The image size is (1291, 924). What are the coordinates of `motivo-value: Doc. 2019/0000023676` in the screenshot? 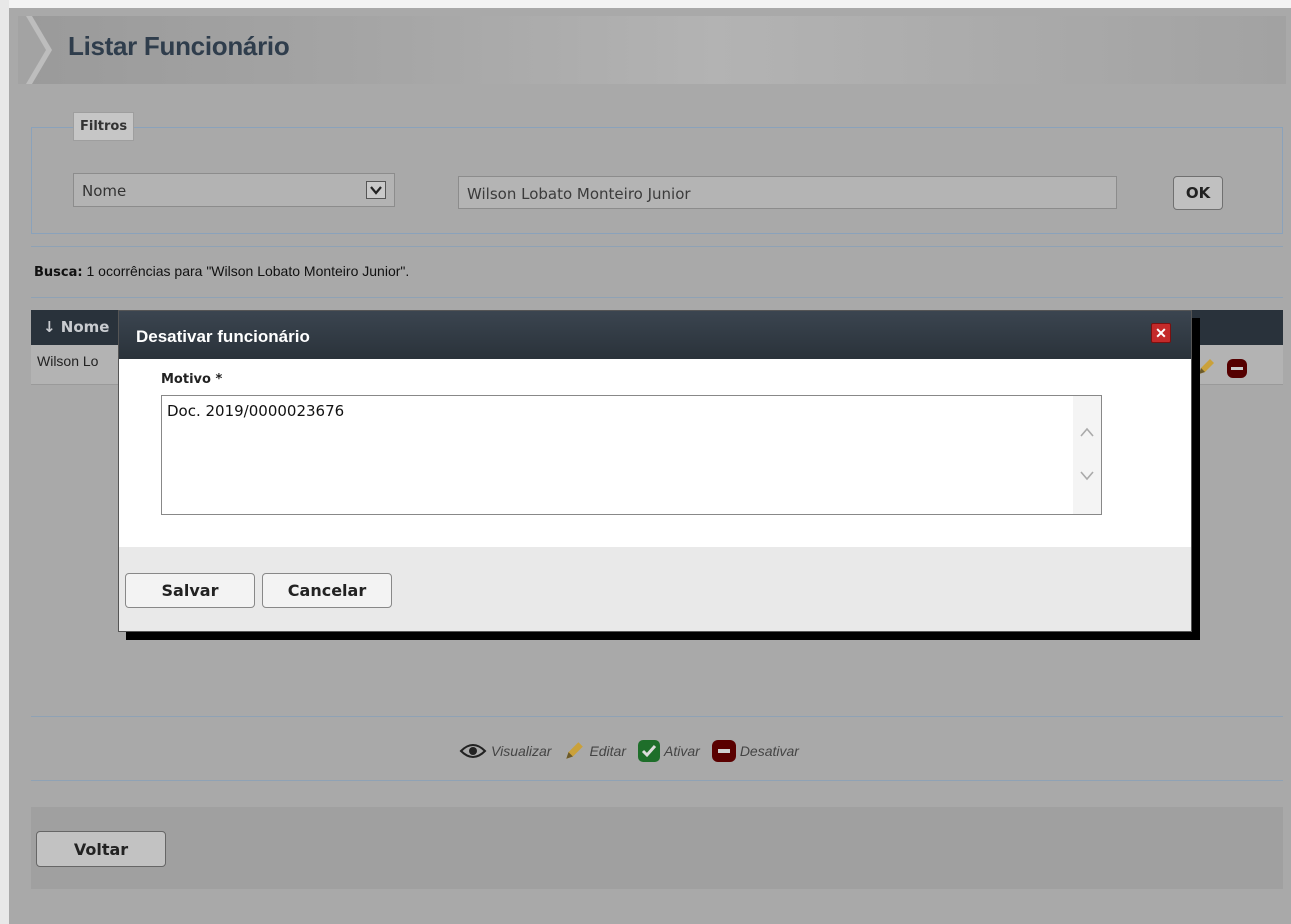 It's located at (256, 411).